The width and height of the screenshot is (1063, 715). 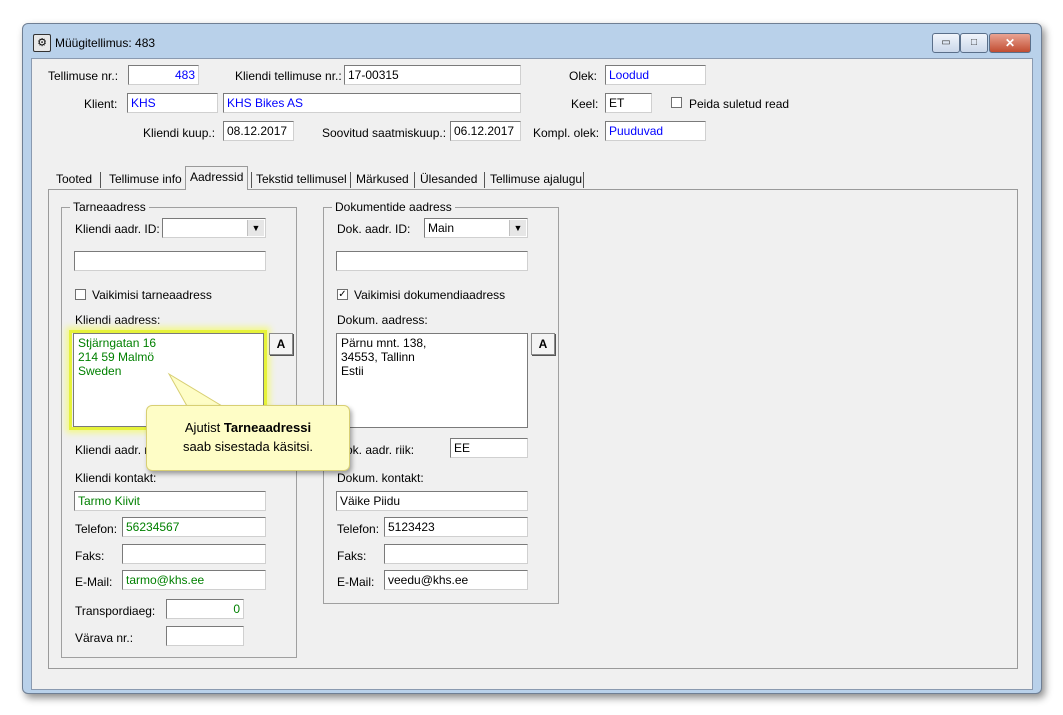 I want to click on gate-no-label: Värava nr.:, so click(x=104, y=638).